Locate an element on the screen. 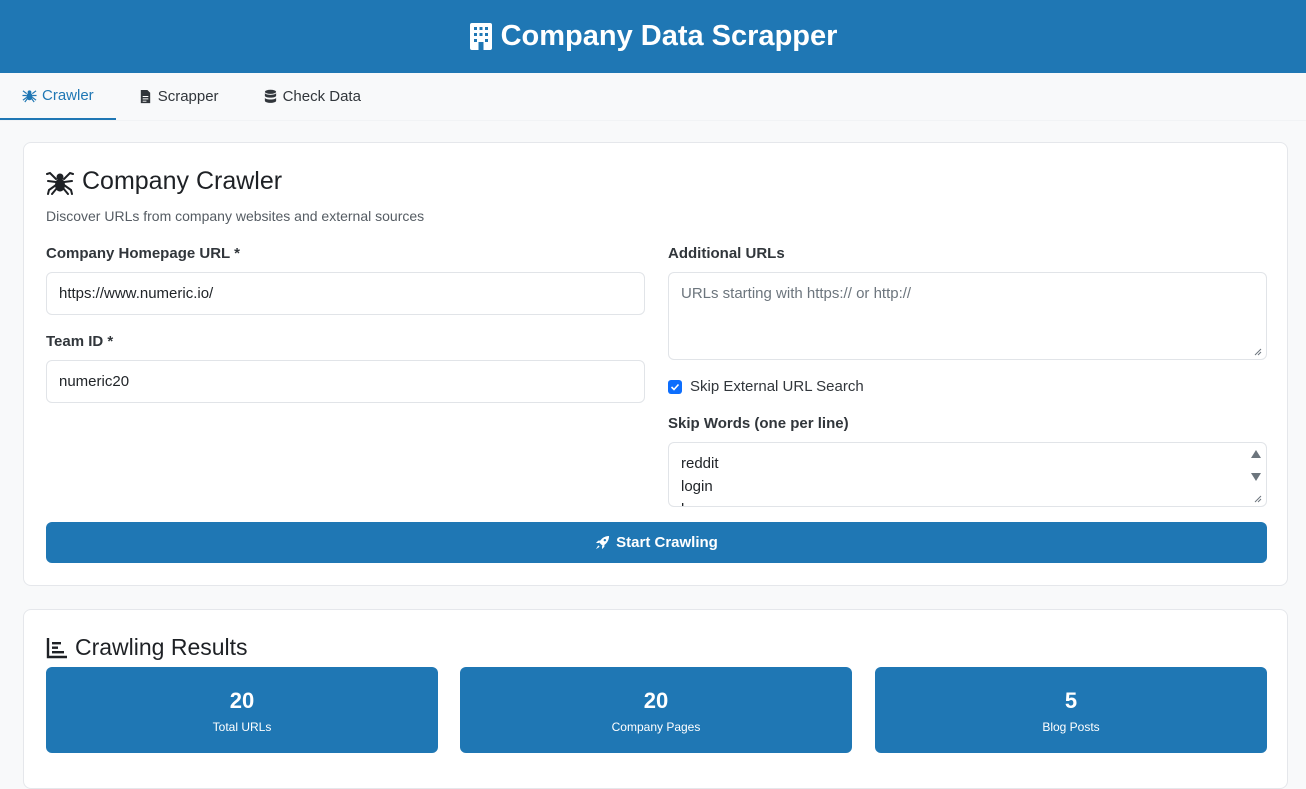  skip-word-item: login is located at coordinates (697, 486).